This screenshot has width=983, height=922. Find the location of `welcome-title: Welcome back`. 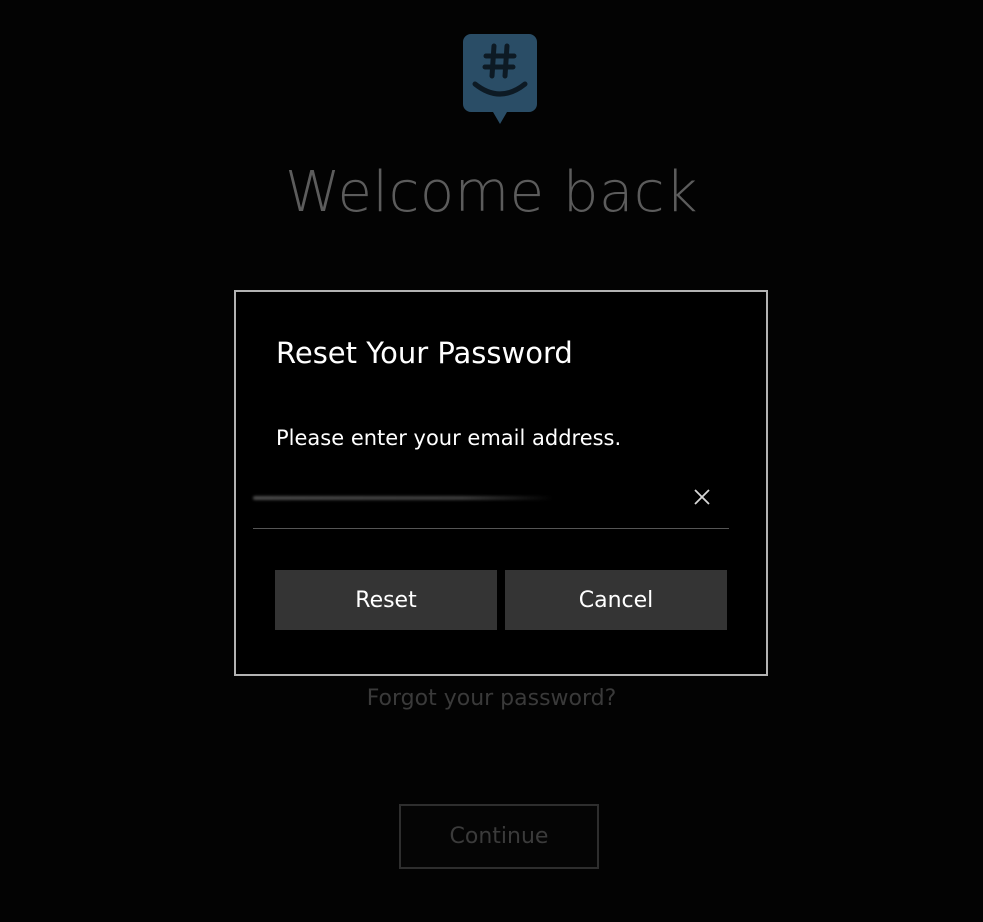

welcome-title: Welcome back is located at coordinates (491, 192).